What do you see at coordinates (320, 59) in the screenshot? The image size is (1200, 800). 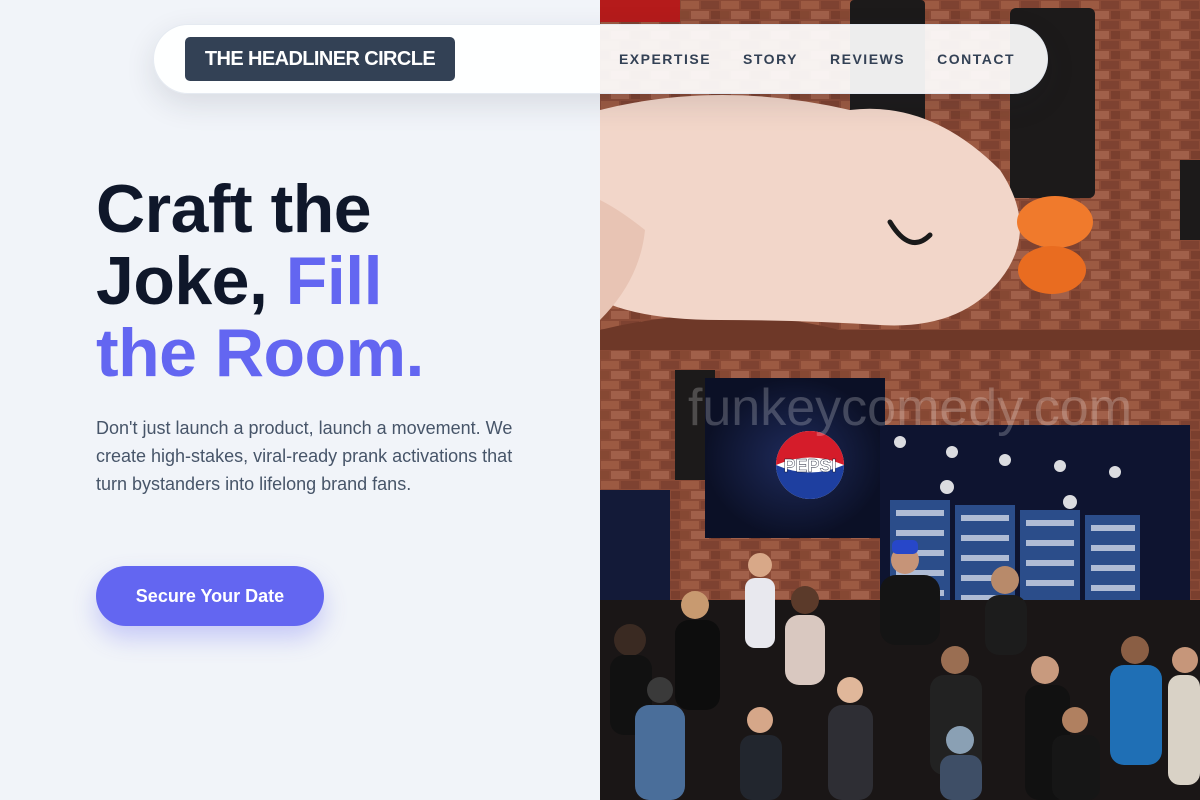 I see `brand-logo: THE HEADLINER CIRCLE` at bounding box center [320, 59].